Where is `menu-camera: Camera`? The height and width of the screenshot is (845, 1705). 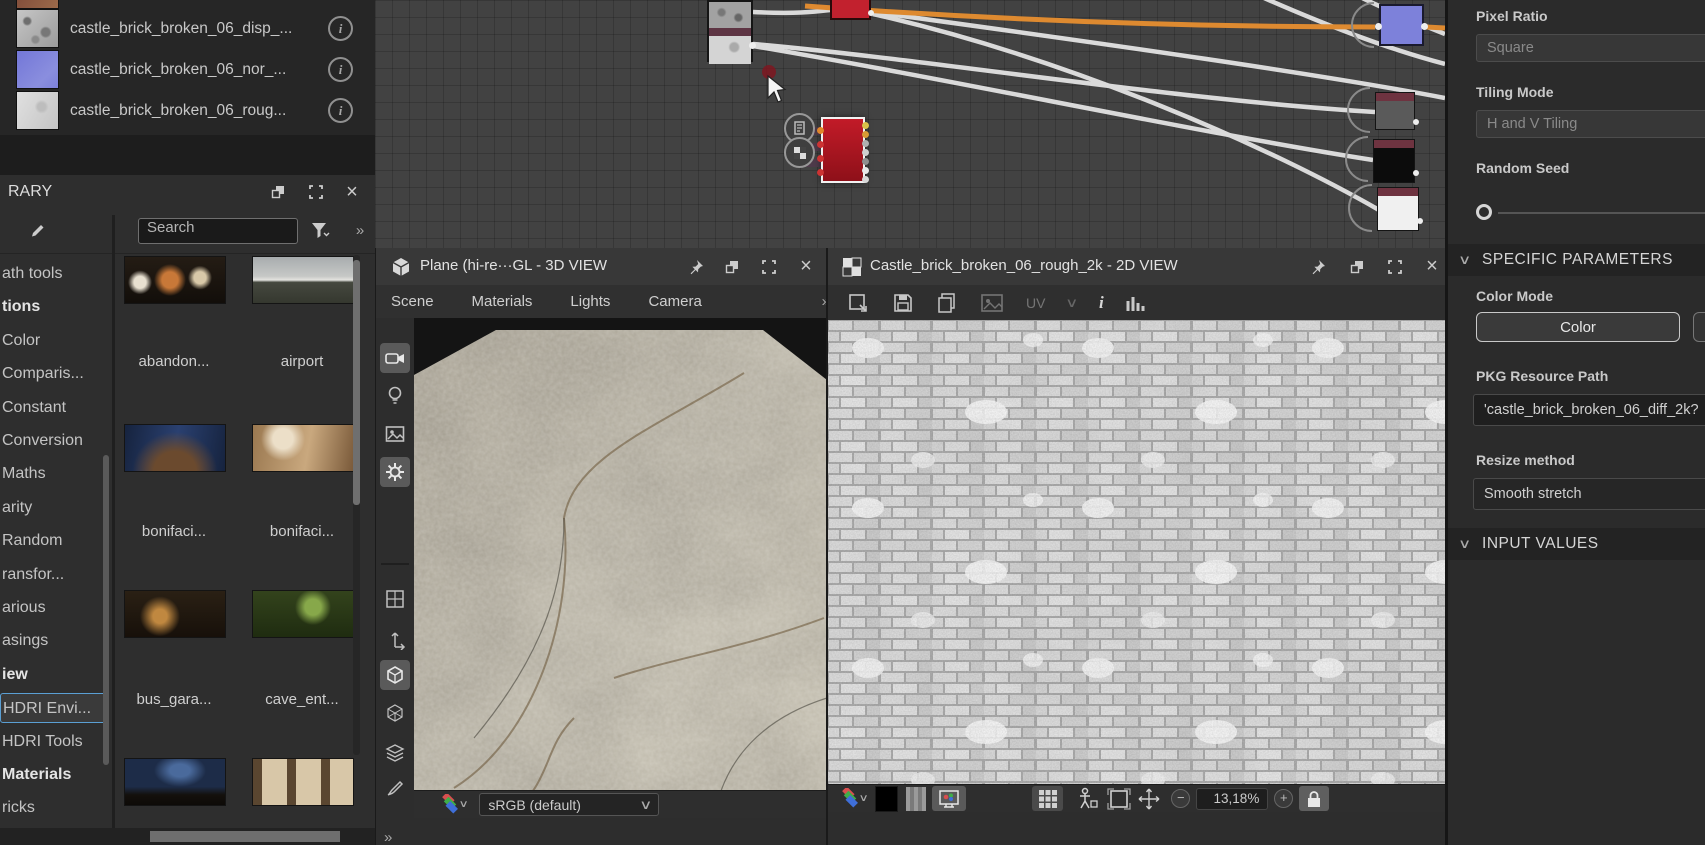
menu-camera: Camera is located at coordinates (674, 301).